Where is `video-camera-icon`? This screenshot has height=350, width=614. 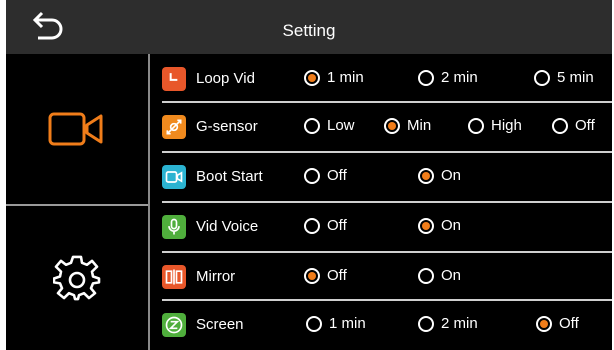 video-camera-icon is located at coordinates (75, 129).